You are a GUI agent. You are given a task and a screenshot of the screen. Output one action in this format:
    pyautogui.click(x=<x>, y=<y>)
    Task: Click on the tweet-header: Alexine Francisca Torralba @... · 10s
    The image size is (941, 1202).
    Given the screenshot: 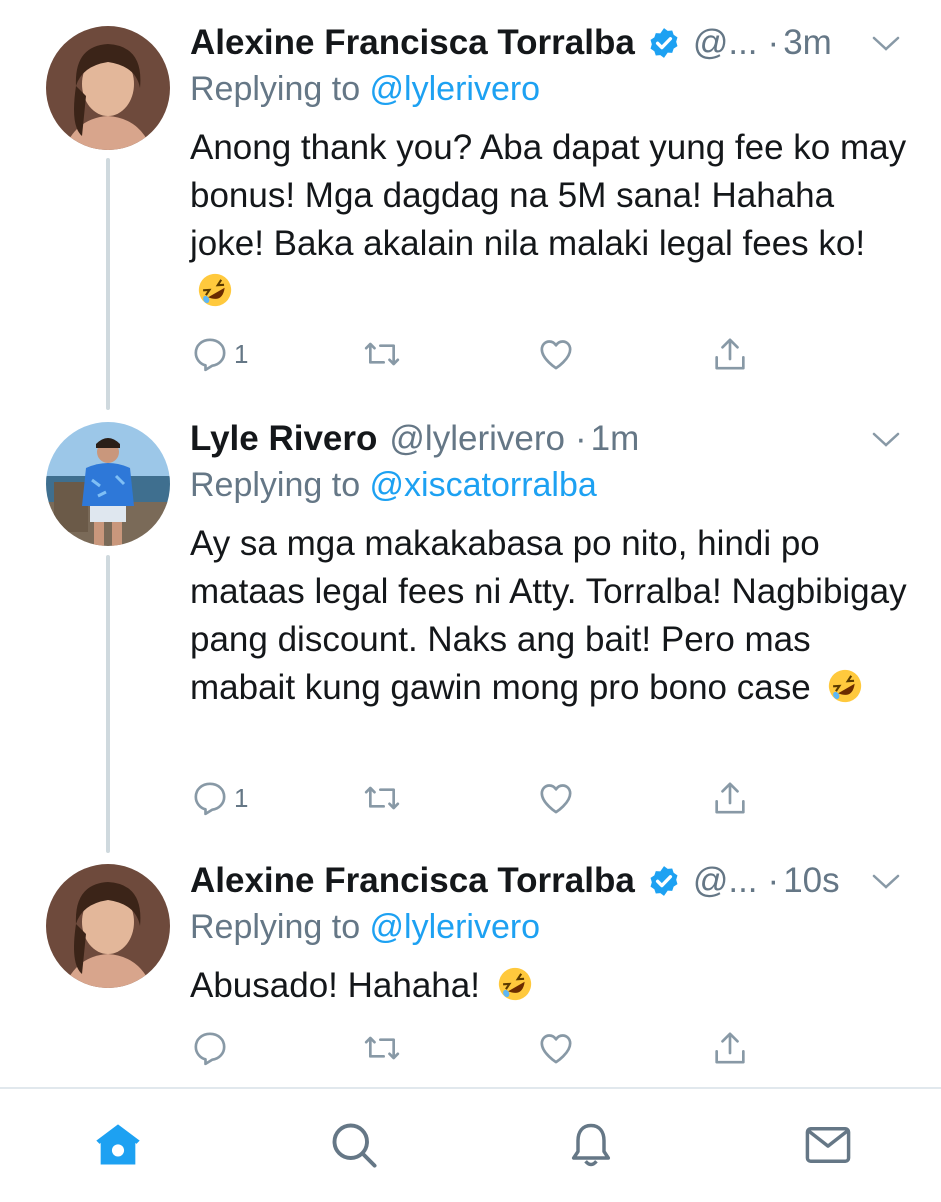 What is the action you would take?
    pyautogui.click(x=565, y=881)
    